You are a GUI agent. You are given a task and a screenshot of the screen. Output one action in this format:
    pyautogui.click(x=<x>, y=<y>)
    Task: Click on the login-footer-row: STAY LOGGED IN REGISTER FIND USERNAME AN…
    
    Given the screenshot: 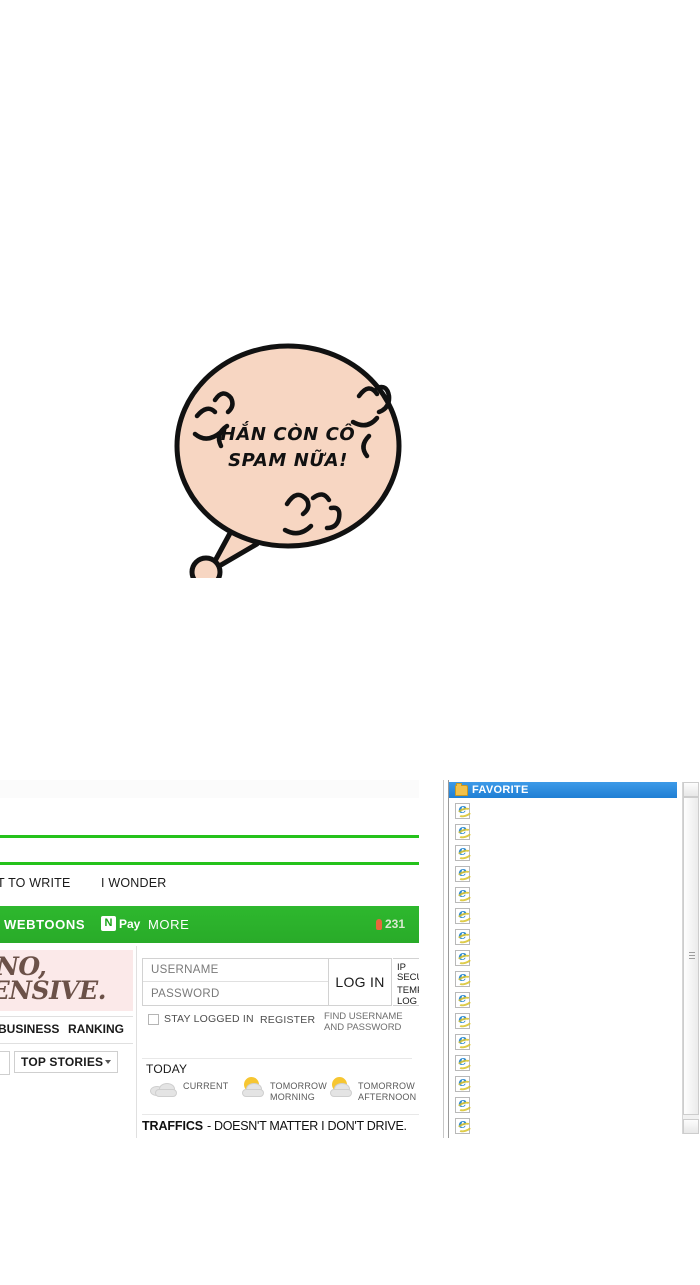 What is the action you would take?
    pyautogui.click(x=277, y=1022)
    